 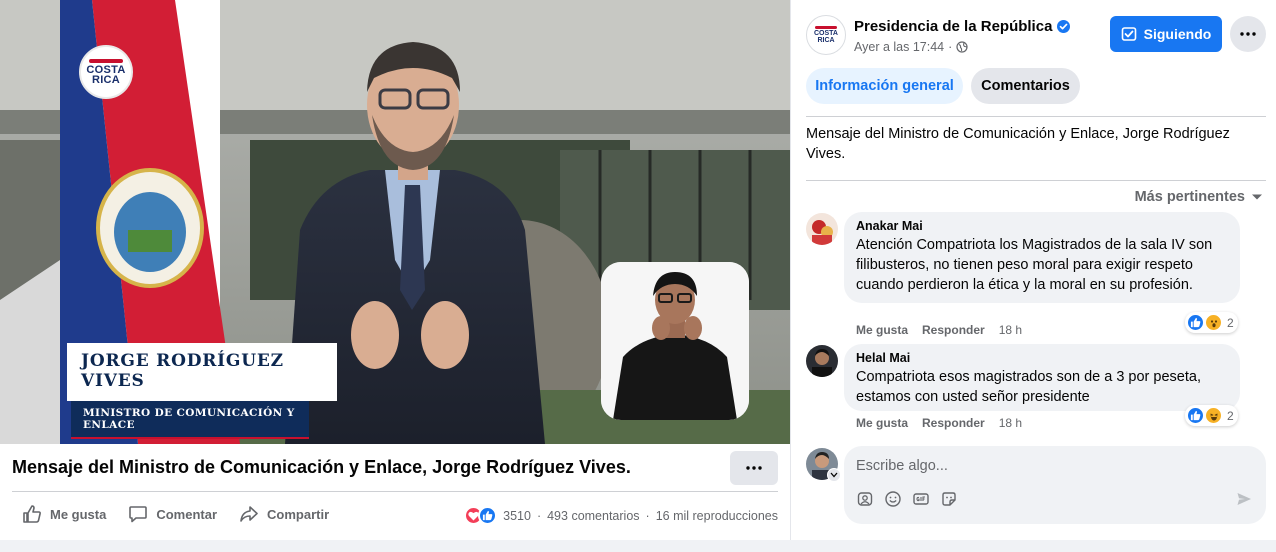 What do you see at coordinates (1025, 86) in the screenshot?
I see `tab-comments: Comentarios` at bounding box center [1025, 86].